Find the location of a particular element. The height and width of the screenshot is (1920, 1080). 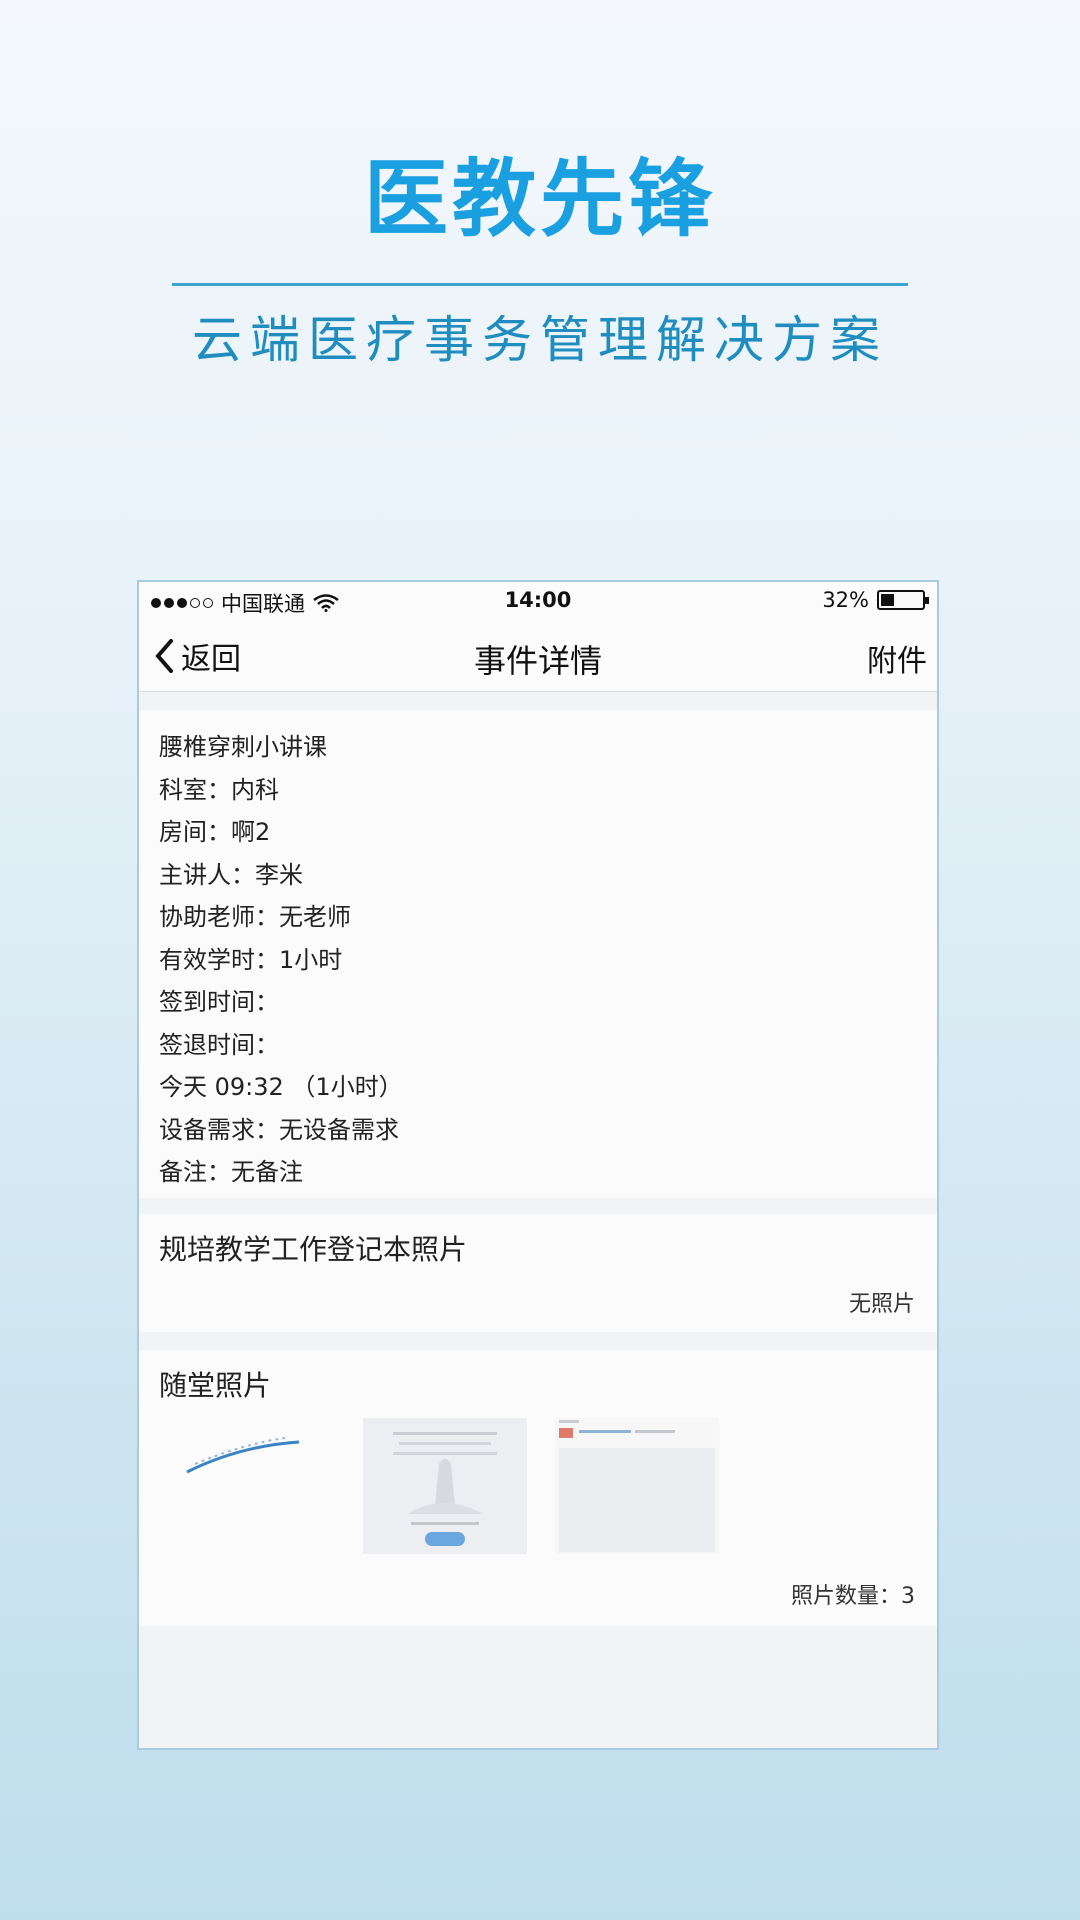

photo-count: 照片数量：3 is located at coordinates (853, 1596).